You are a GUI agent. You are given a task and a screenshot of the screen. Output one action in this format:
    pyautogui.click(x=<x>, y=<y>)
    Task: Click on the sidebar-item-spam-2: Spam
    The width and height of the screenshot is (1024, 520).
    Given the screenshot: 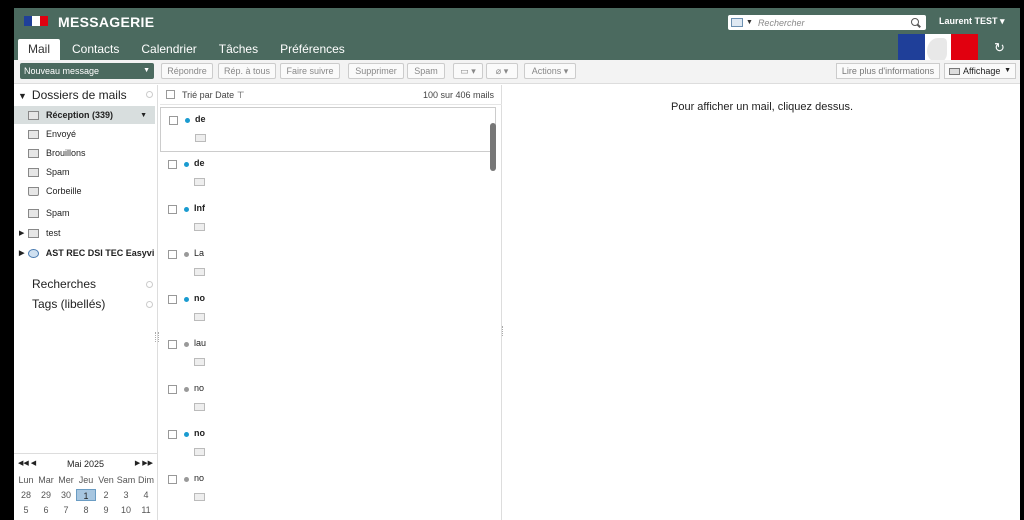 What is the action you would take?
    pyautogui.click(x=84, y=213)
    